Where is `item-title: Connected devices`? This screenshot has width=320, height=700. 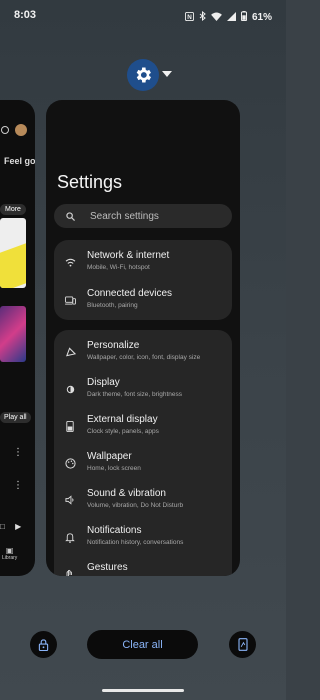
item-title: Connected devices is located at coordinates (130, 293).